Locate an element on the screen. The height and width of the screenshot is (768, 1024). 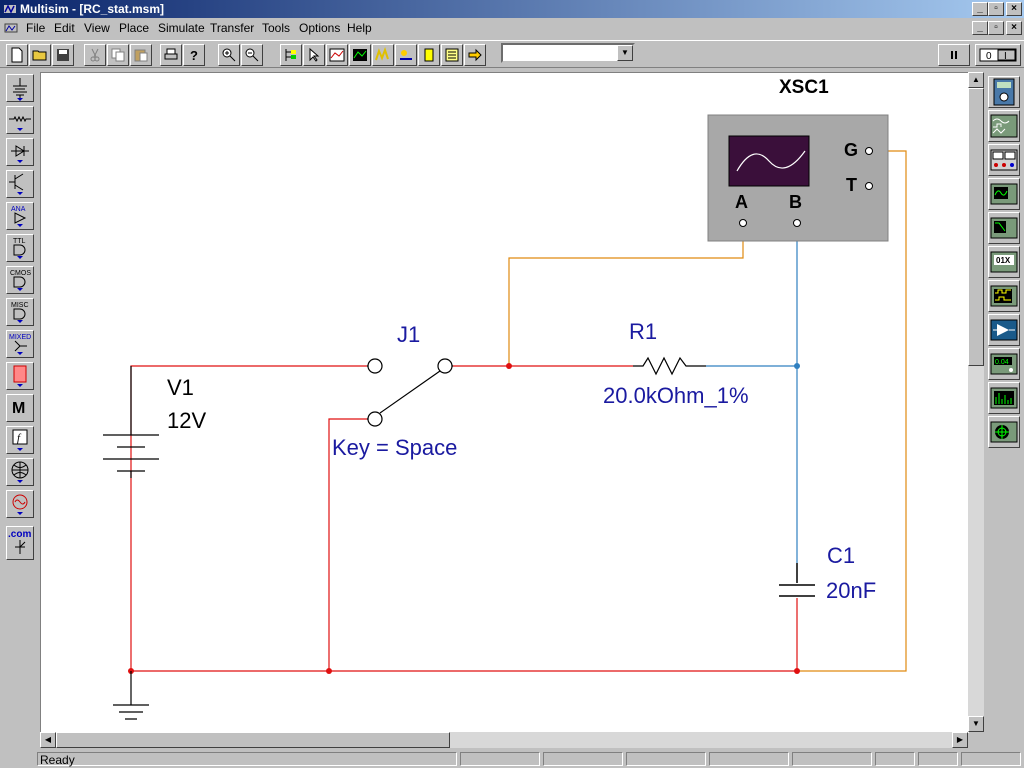
minimize-button: _ is located at coordinates (980, 9).